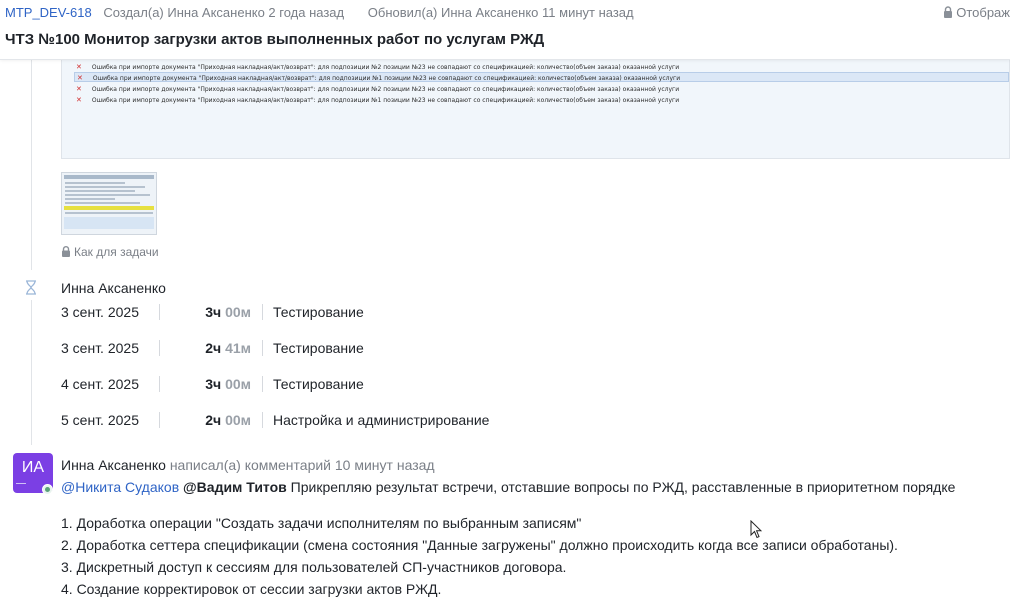  I want to click on worklog-duration: 2ч 00м, so click(228, 420).